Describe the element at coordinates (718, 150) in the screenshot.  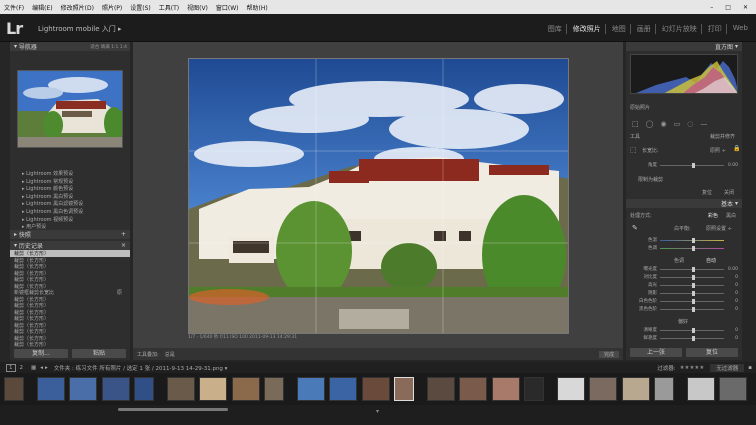
I see `aspect-select: 原照 ÷` at that location.